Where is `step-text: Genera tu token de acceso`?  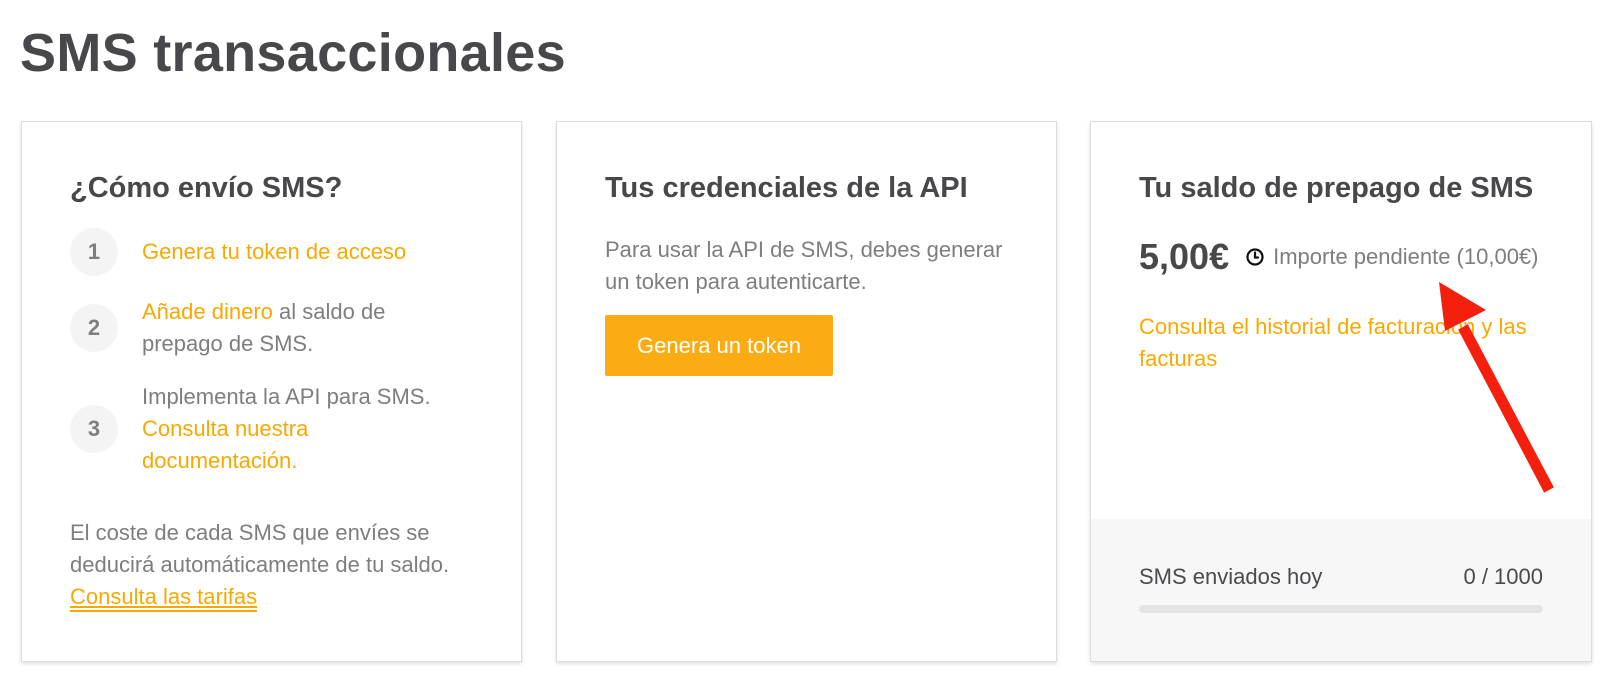
step-text: Genera tu token de acceso is located at coordinates (292, 252).